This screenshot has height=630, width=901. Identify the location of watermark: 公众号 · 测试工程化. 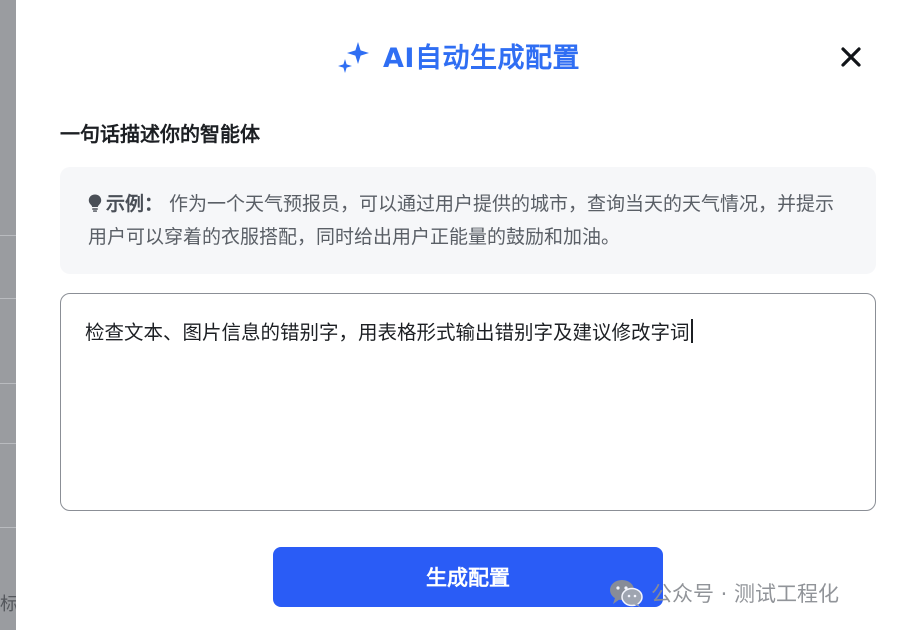
(724, 593).